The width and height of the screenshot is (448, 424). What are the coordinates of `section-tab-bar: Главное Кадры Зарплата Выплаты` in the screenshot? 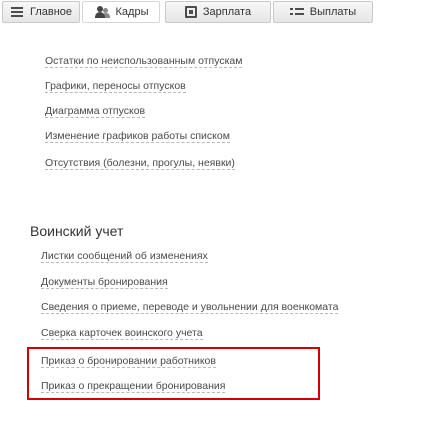 It's located at (224, 13).